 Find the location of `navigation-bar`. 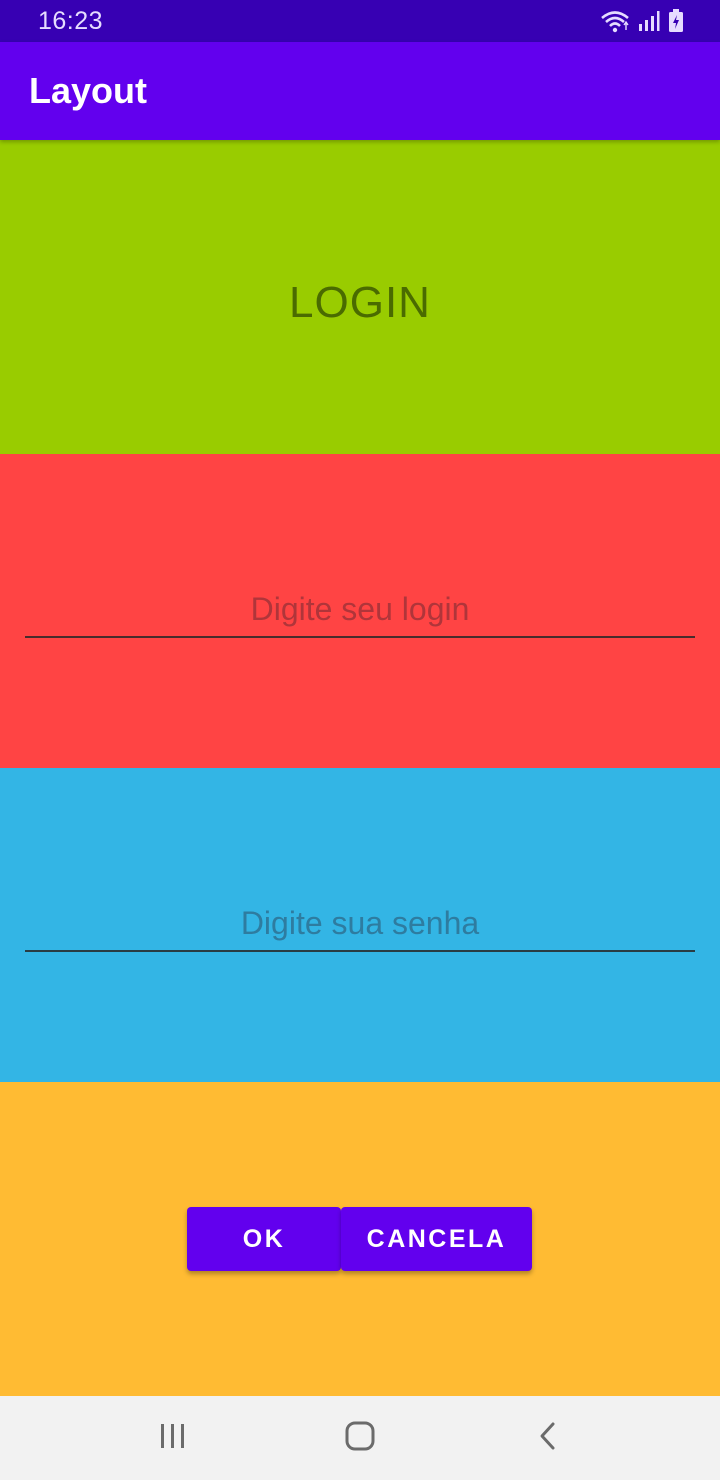

navigation-bar is located at coordinates (360, 1438).